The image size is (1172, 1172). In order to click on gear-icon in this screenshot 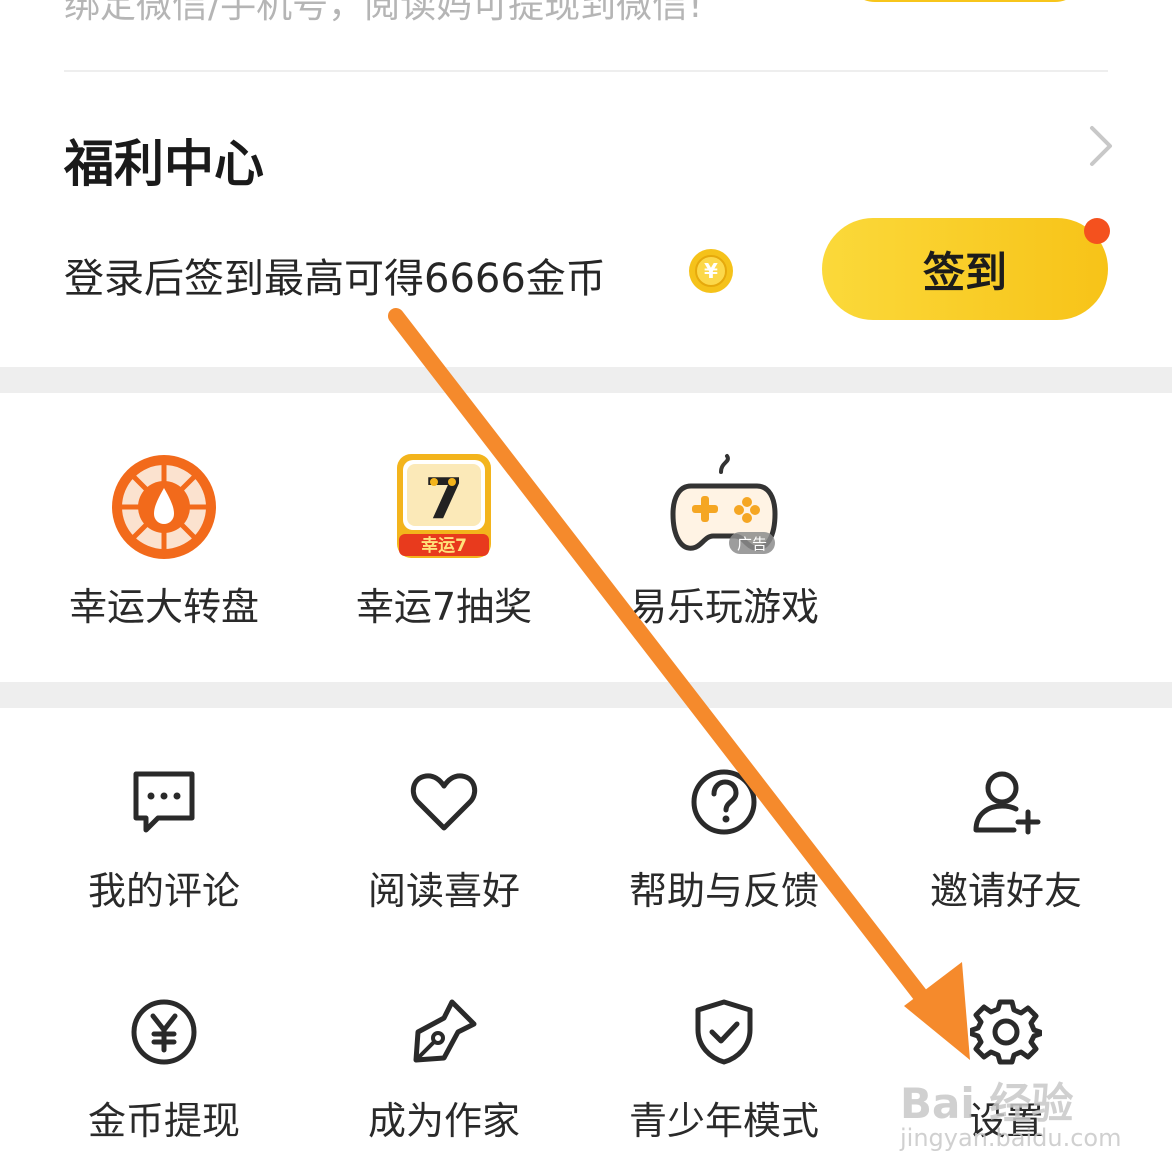, I will do `click(1006, 1032)`.